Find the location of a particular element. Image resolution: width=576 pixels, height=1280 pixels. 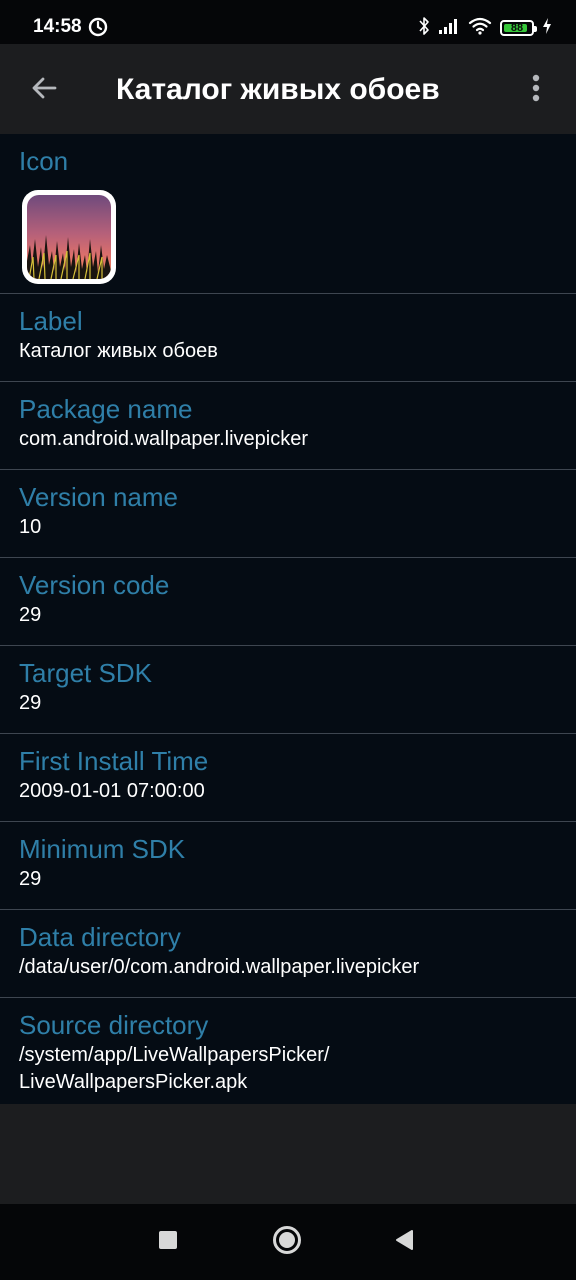

back-nav-button is located at coordinates (404, 1242).